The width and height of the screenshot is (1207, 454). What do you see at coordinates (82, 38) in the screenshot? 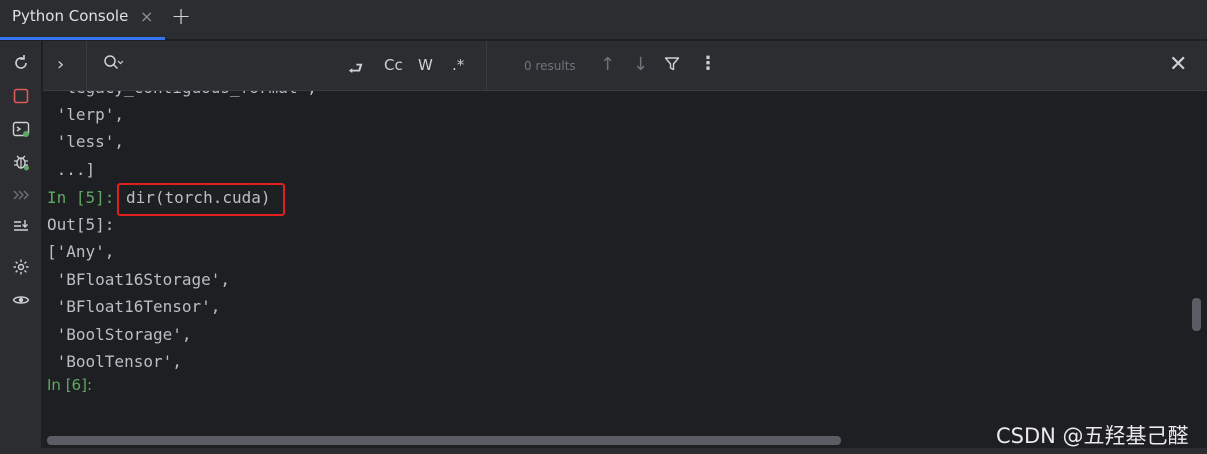
I see `active-tab-indicator` at bounding box center [82, 38].